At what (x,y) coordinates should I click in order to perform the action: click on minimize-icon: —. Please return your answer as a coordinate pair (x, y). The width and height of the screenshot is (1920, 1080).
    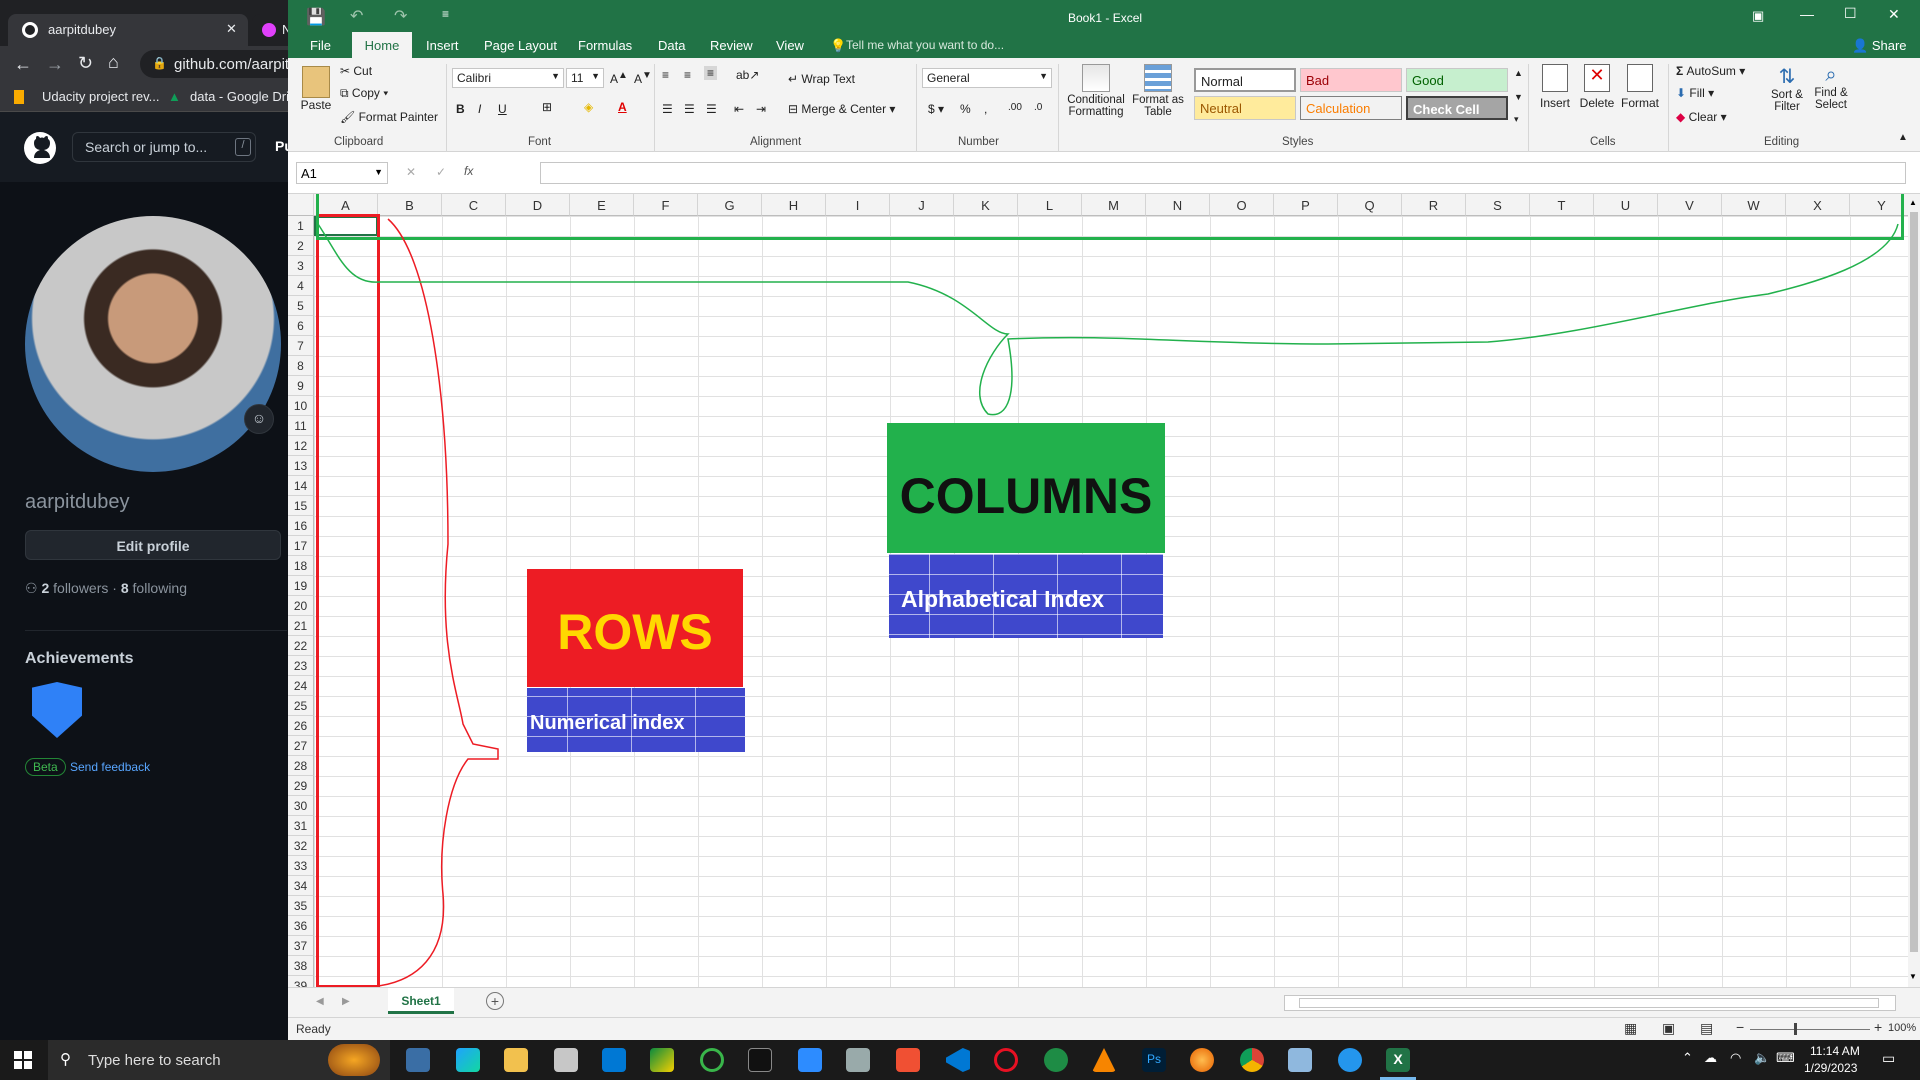
    Looking at the image, I should click on (1807, 14).